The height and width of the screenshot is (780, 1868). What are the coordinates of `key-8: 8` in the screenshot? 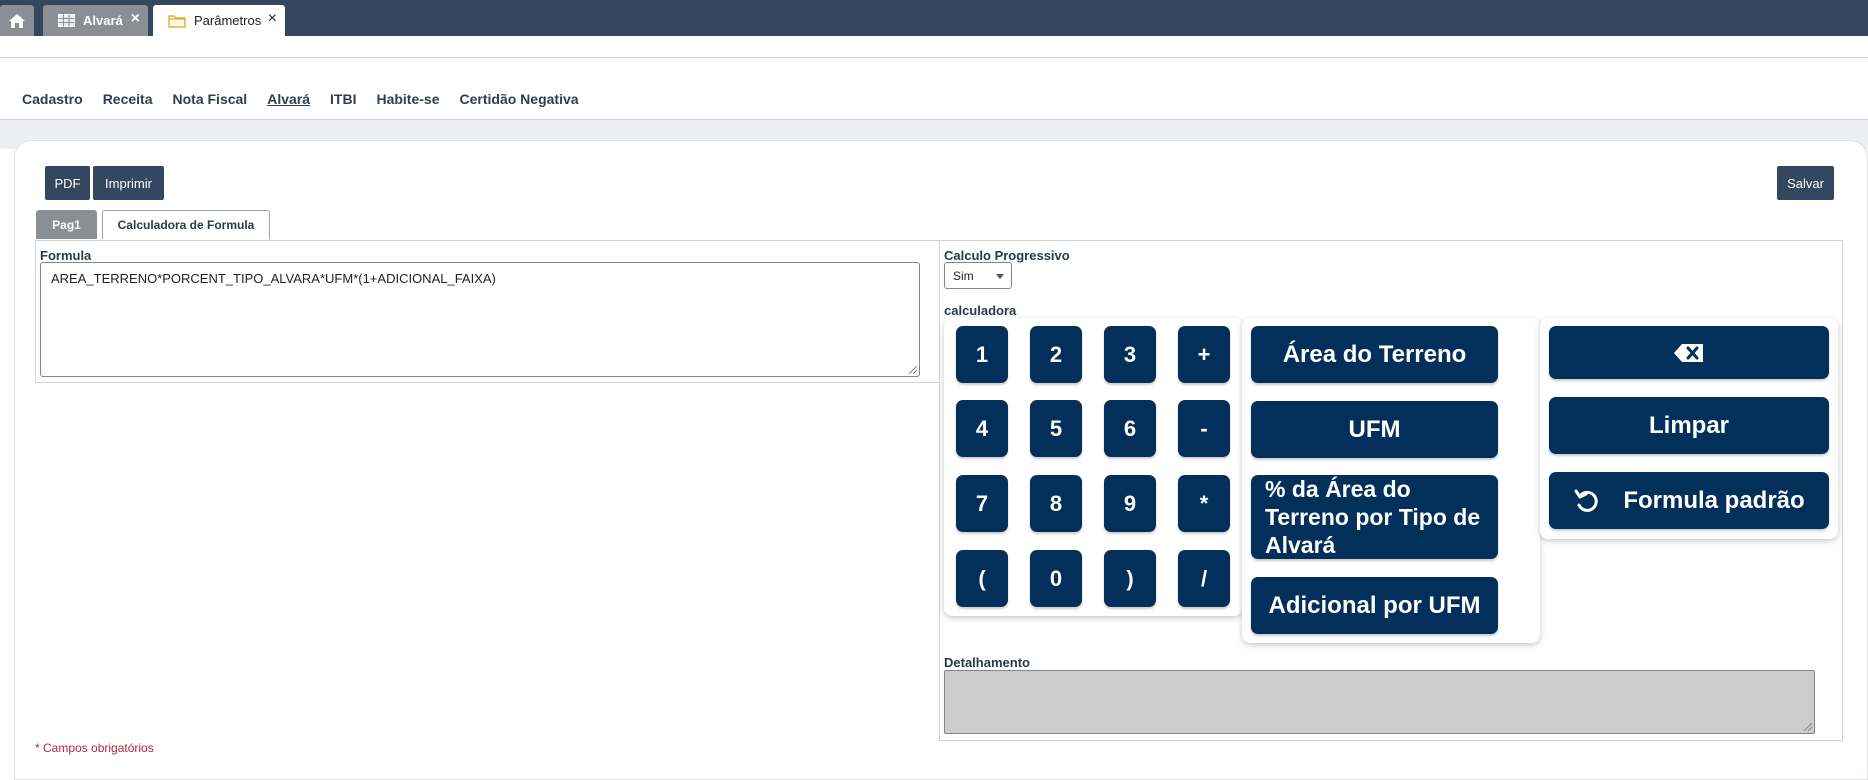 It's located at (1056, 503).